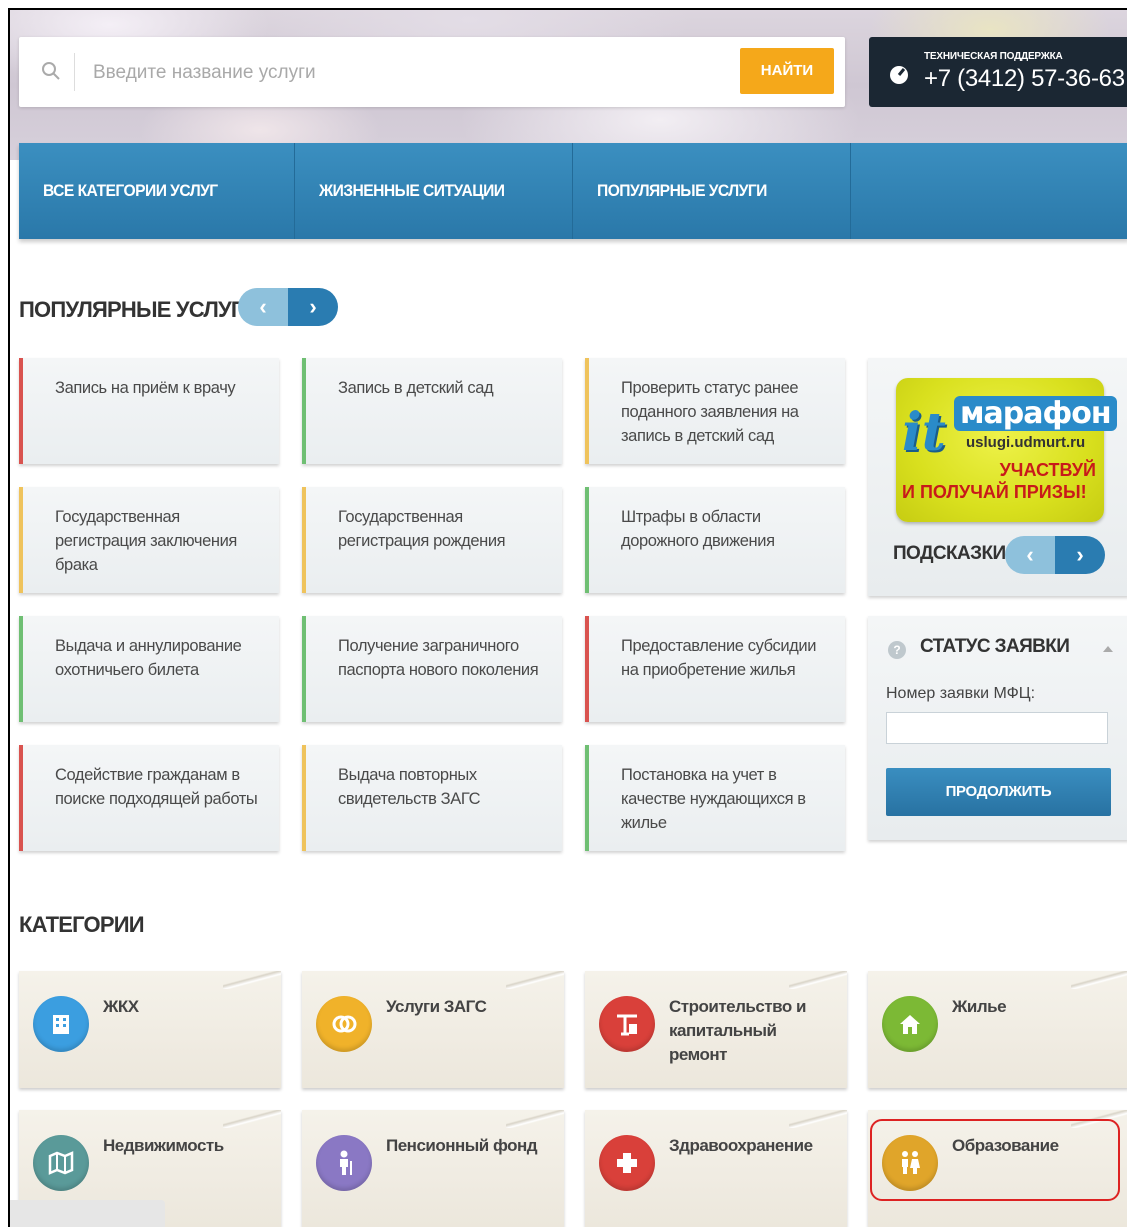 This screenshot has width=1127, height=1227. Describe the element at coordinates (157, 191) in the screenshot. I see `nav-all-categories: ВСЕ КАТЕГОРИИ УСЛУГ` at that location.